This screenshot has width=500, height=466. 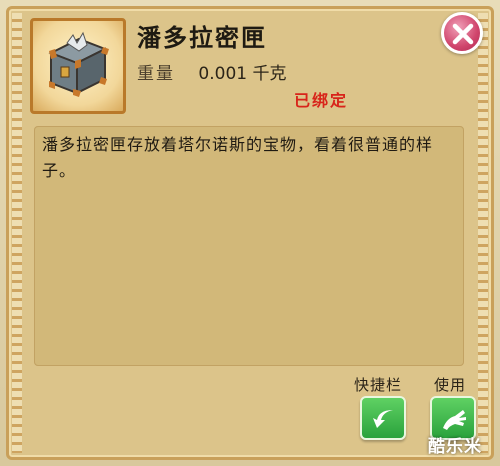 What do you see at coordinates (450, 385) in the screenshot?
I see `use-label: 使用` at bounding box center [450, 385].